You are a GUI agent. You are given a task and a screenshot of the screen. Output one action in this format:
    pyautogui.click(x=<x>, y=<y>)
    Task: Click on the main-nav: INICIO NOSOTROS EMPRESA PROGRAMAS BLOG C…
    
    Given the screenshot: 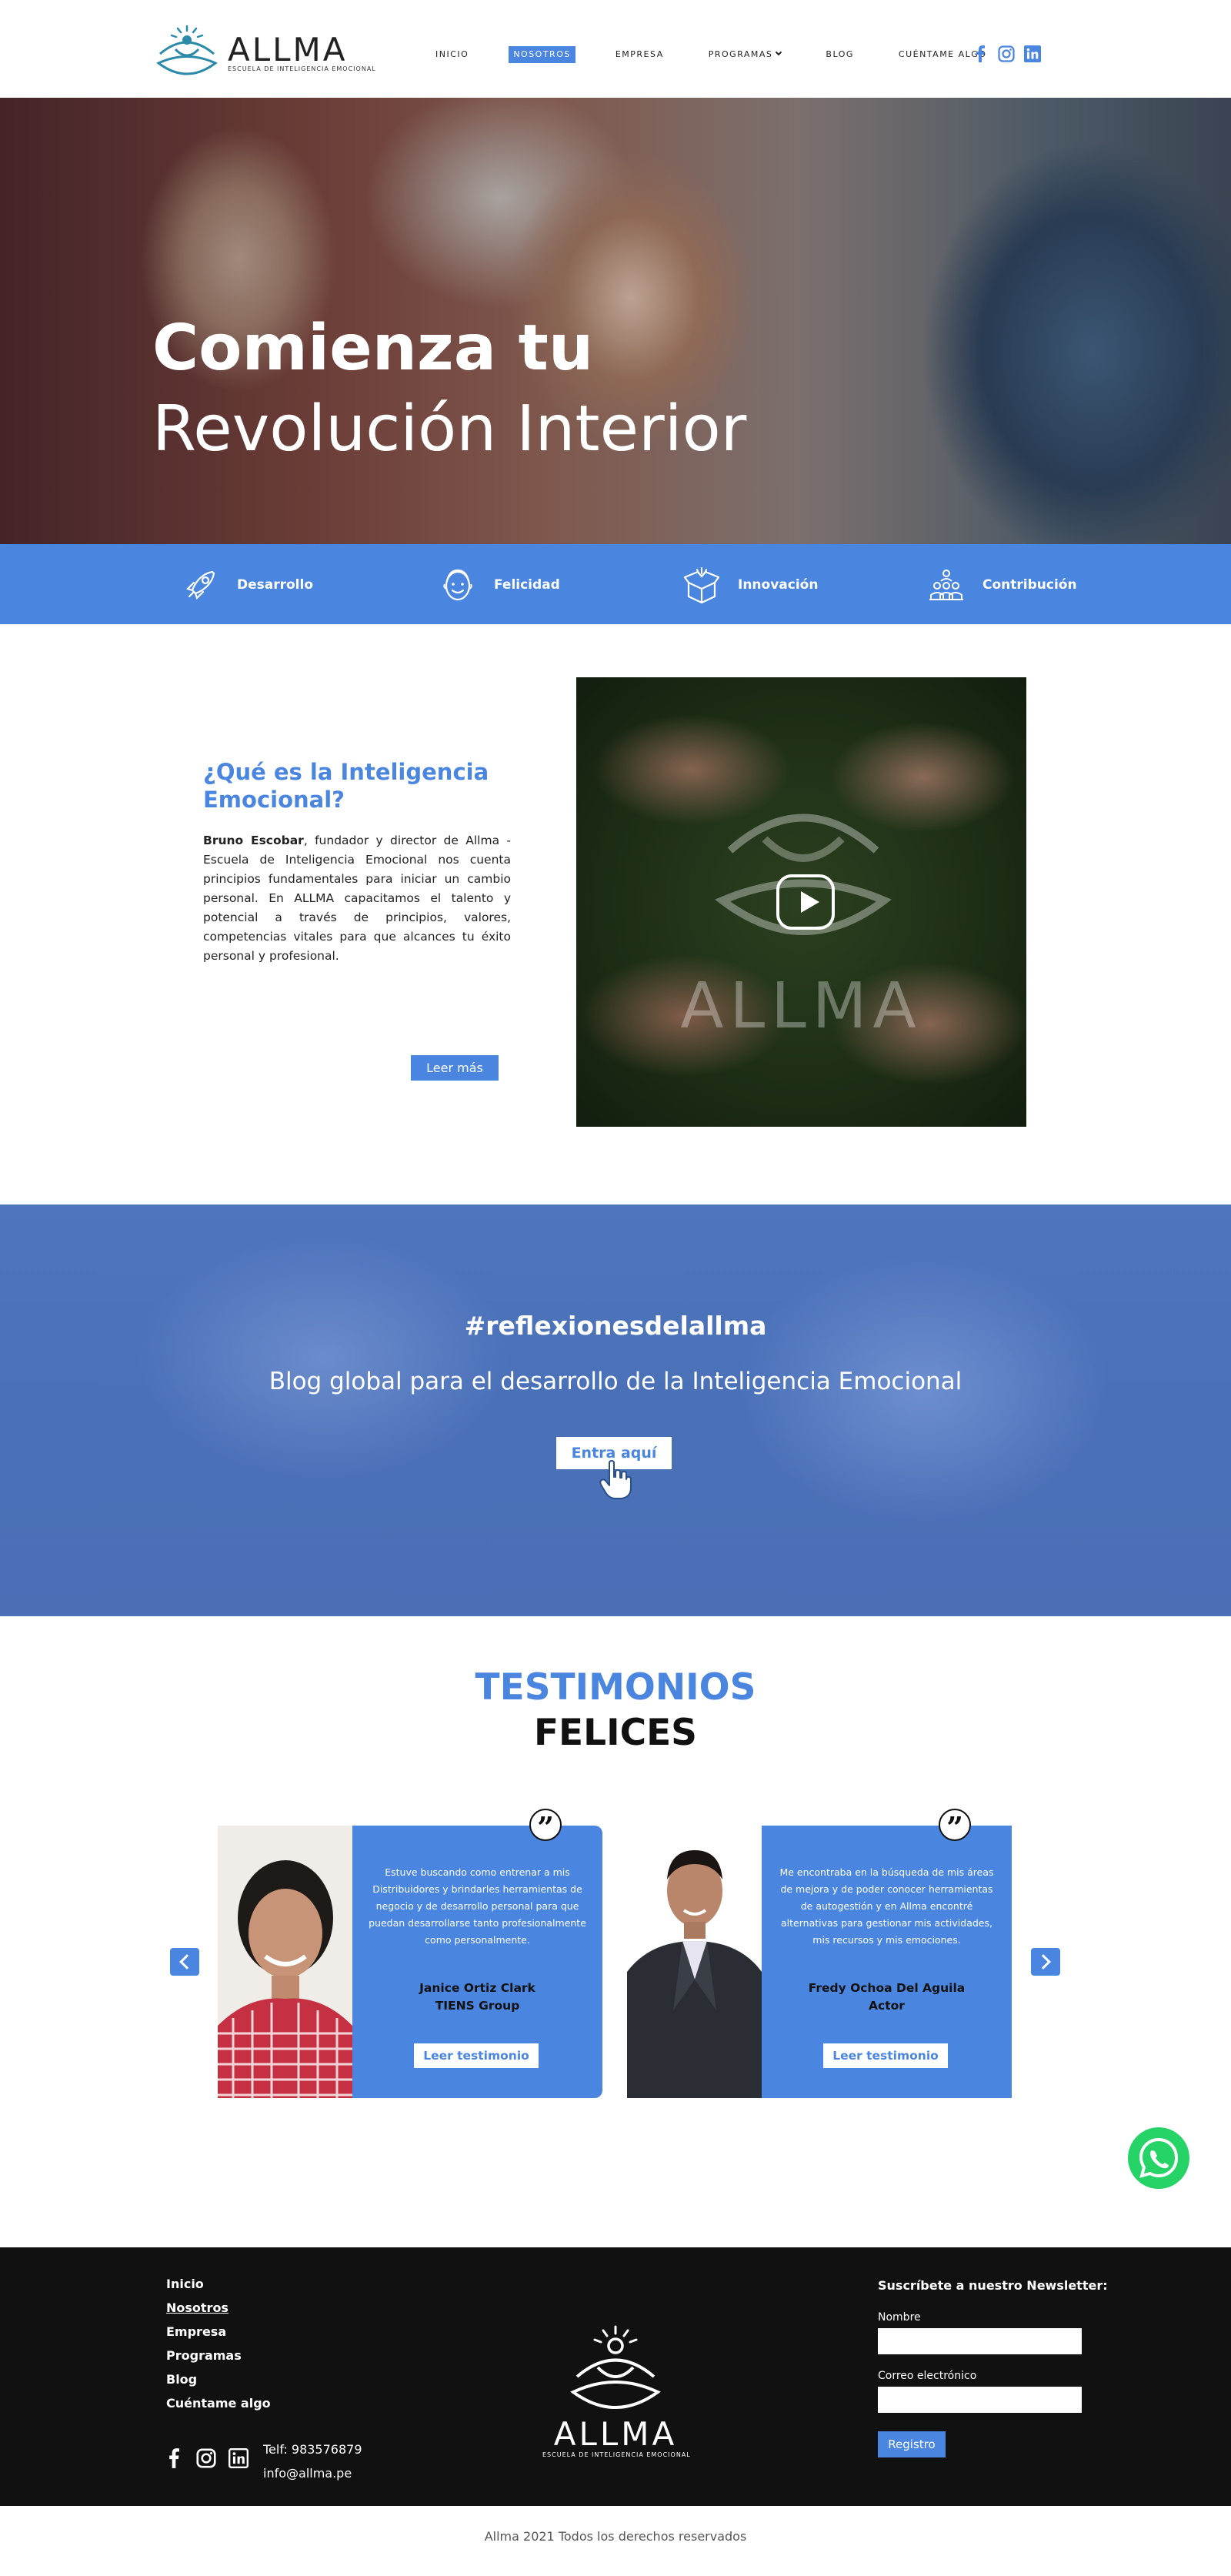 What is the action you would take?
    pyautogui.click(x=728, y=55)
    